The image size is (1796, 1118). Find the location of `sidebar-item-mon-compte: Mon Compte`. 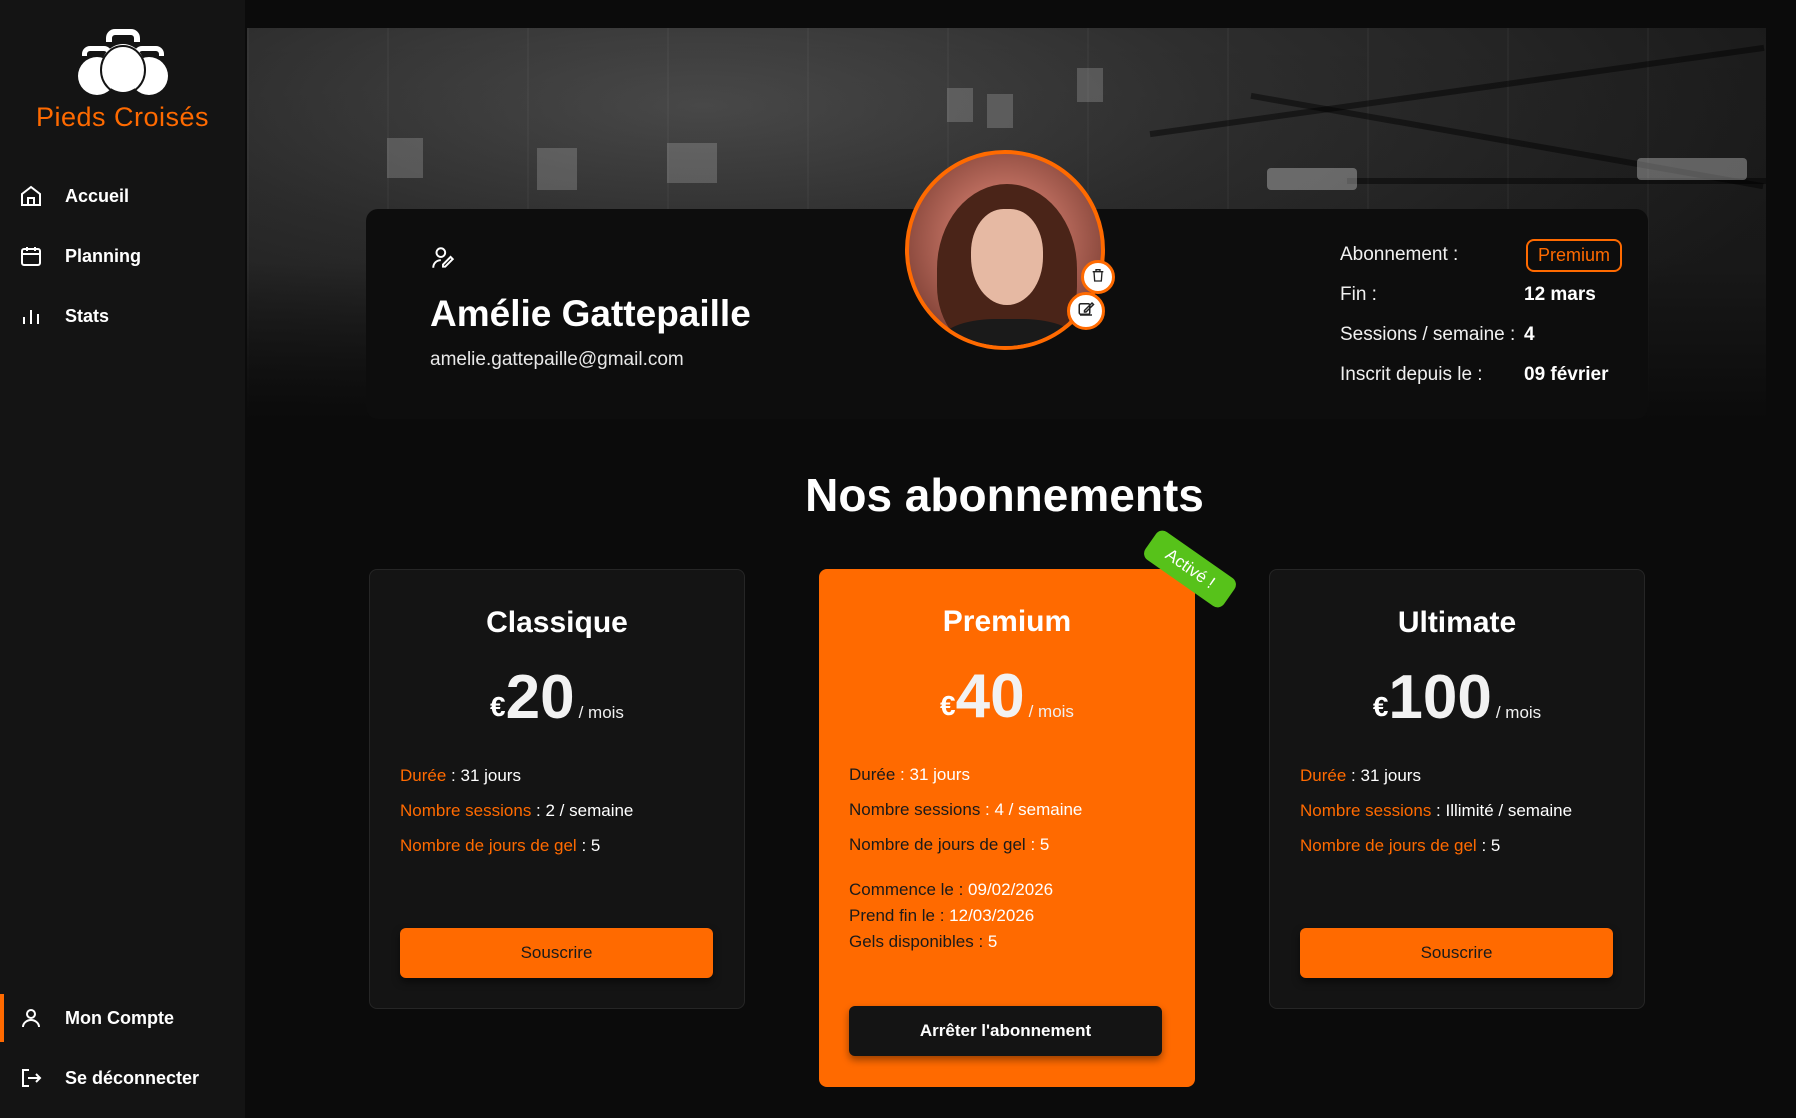

sidebar-item-mon-compte: Mon Compte is located at coordinates (122, 1018).